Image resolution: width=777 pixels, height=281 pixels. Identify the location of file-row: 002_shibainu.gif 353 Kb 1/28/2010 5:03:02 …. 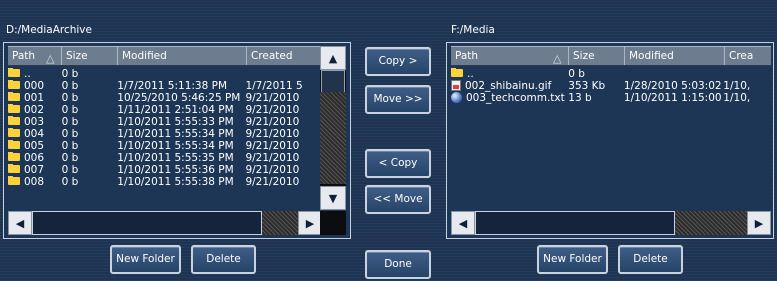
(610, 86).